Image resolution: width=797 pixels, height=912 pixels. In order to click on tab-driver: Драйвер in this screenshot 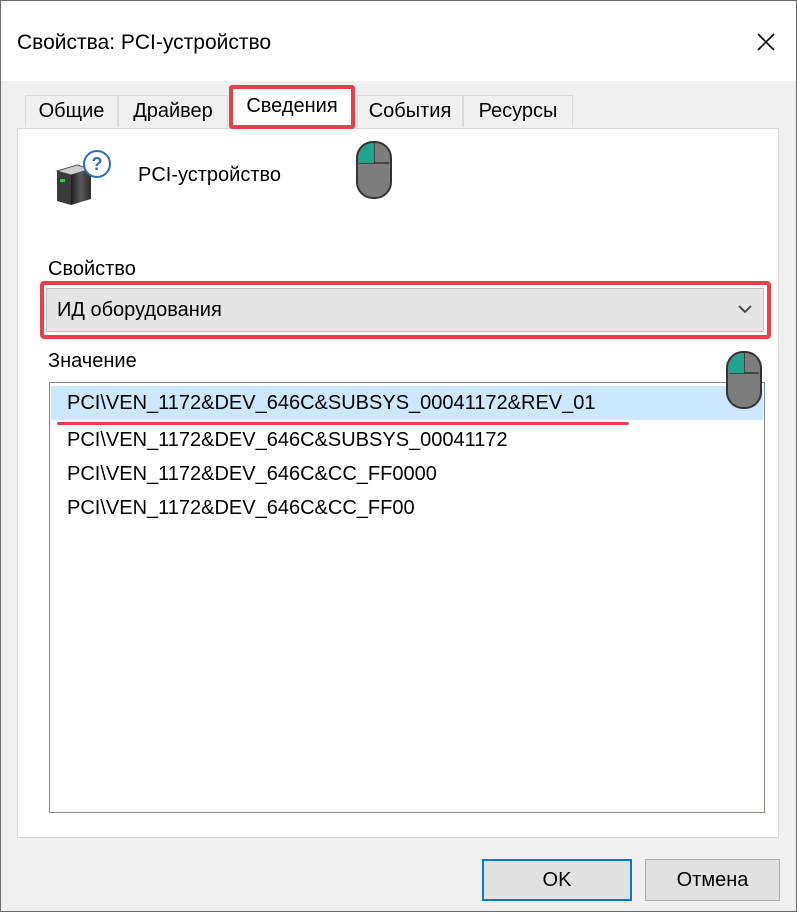, I will do `click(173, 111)`.